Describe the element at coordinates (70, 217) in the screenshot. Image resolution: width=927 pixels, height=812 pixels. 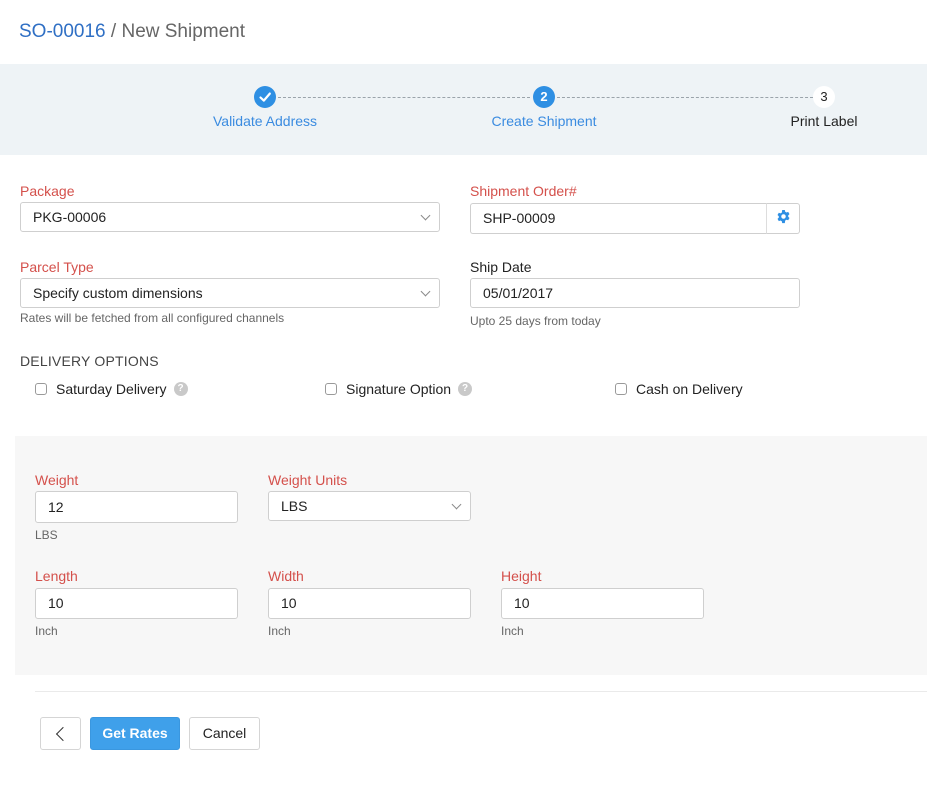
I see `package-value: PKG-00006` at that location.